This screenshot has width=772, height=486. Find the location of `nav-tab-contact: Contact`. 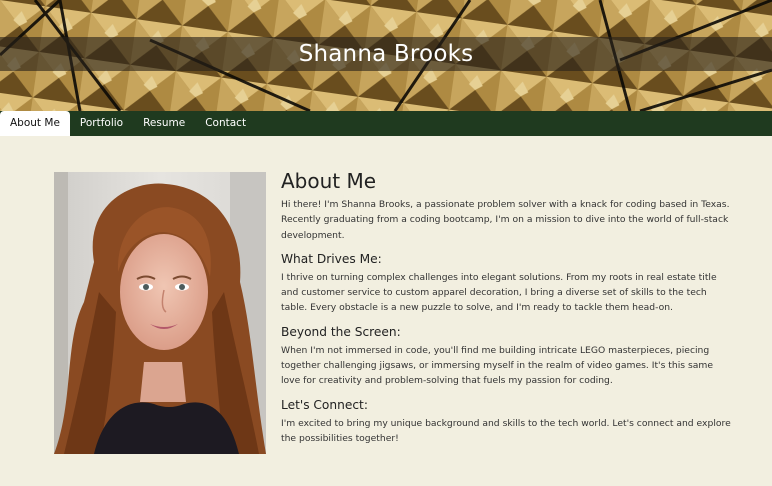

nav-tab-contact: Contact is located at coordinates (225, 123).